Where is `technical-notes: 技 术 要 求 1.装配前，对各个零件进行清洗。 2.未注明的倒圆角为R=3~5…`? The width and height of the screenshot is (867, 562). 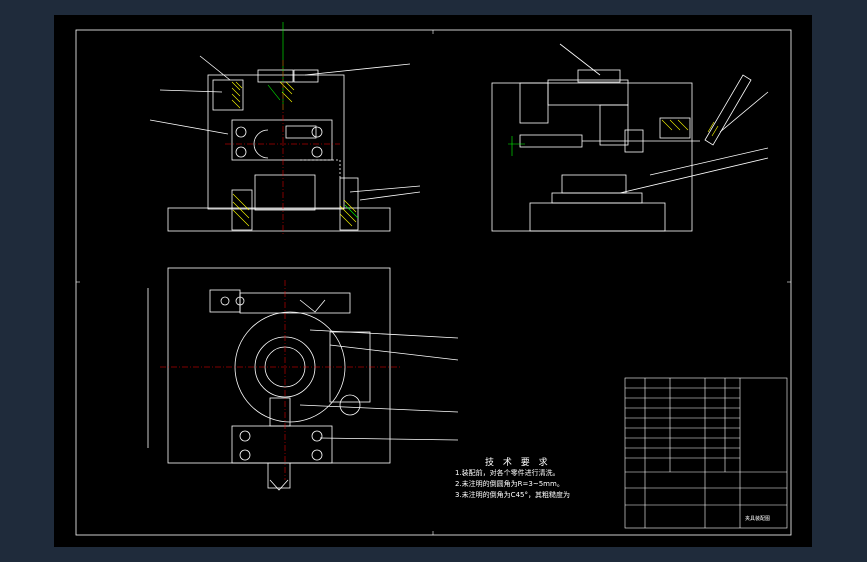
technical-notes: 技 术 要 求 1.装配前，对各个零件进行清洗。 2.未注明的倒圆角为R=3~5… is located at coordinates (512, 478).